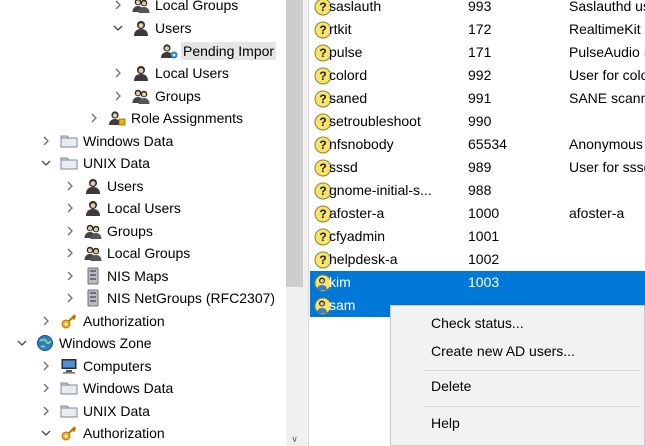 The height and width of the screenshot is (446, 645). Describe the element at coordinates (477, 282) in the screenshot. I see `list-item: kim 1003` at that location.